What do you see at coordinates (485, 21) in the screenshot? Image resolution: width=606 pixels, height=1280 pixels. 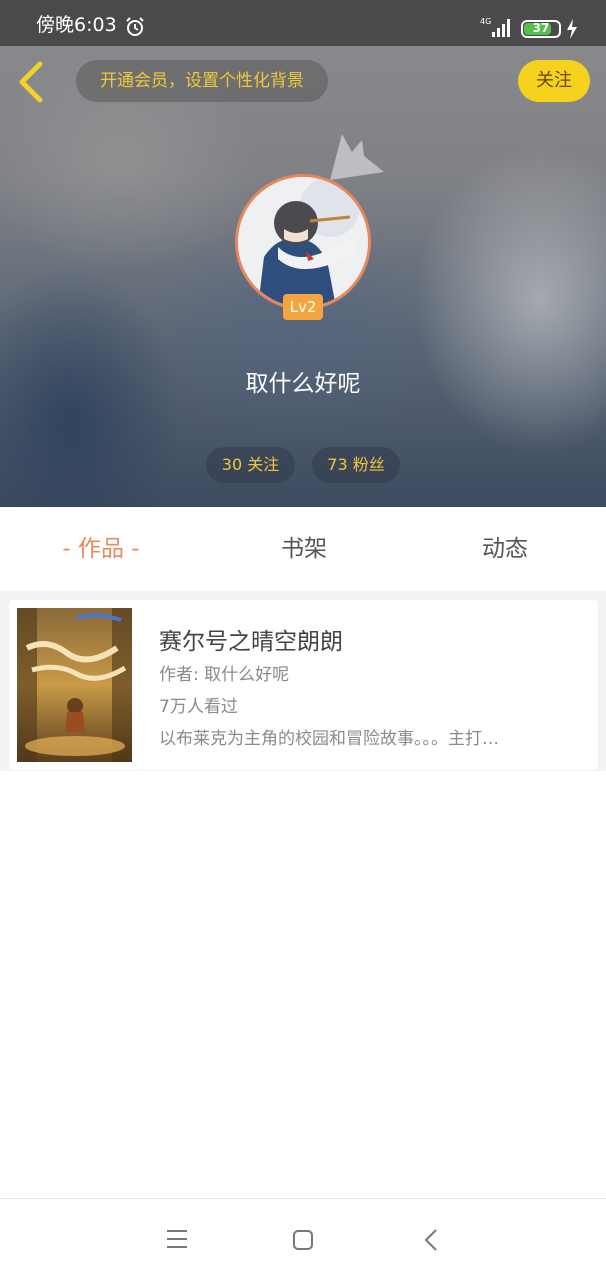 I see `svg-text: 4G` at bounding box center [485, 21].